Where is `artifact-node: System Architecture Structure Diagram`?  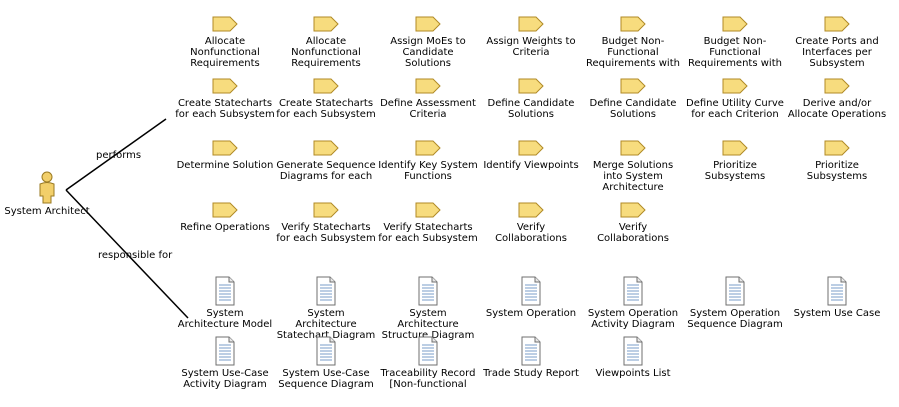 artifact-node: System Architecture Structure Diagram is located at coordinates (428, 308).